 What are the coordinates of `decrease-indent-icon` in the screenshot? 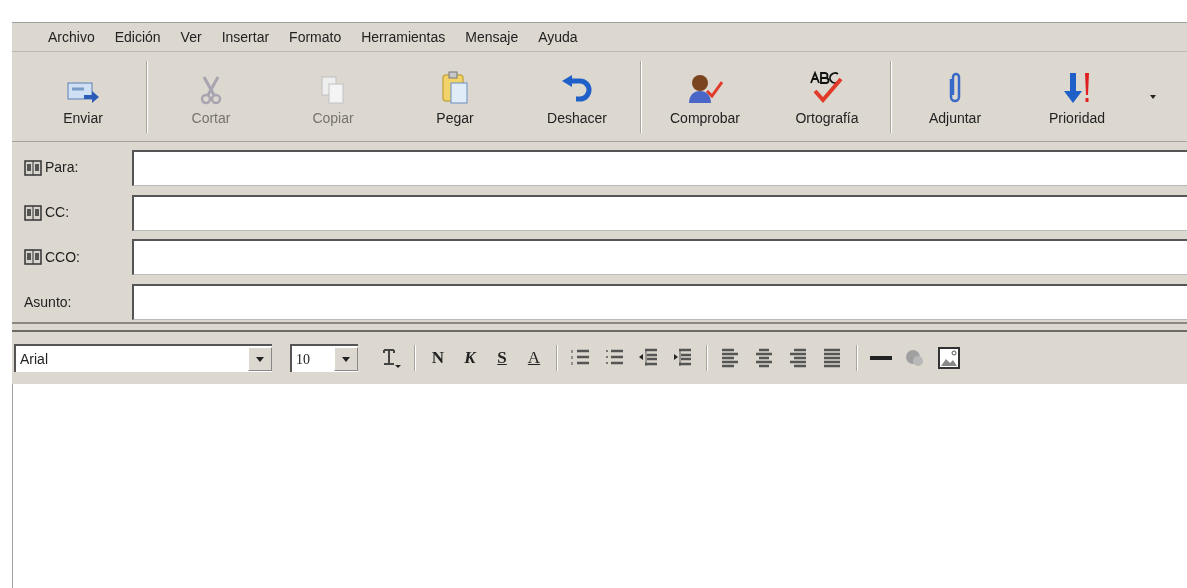 It's located at (649, 358).